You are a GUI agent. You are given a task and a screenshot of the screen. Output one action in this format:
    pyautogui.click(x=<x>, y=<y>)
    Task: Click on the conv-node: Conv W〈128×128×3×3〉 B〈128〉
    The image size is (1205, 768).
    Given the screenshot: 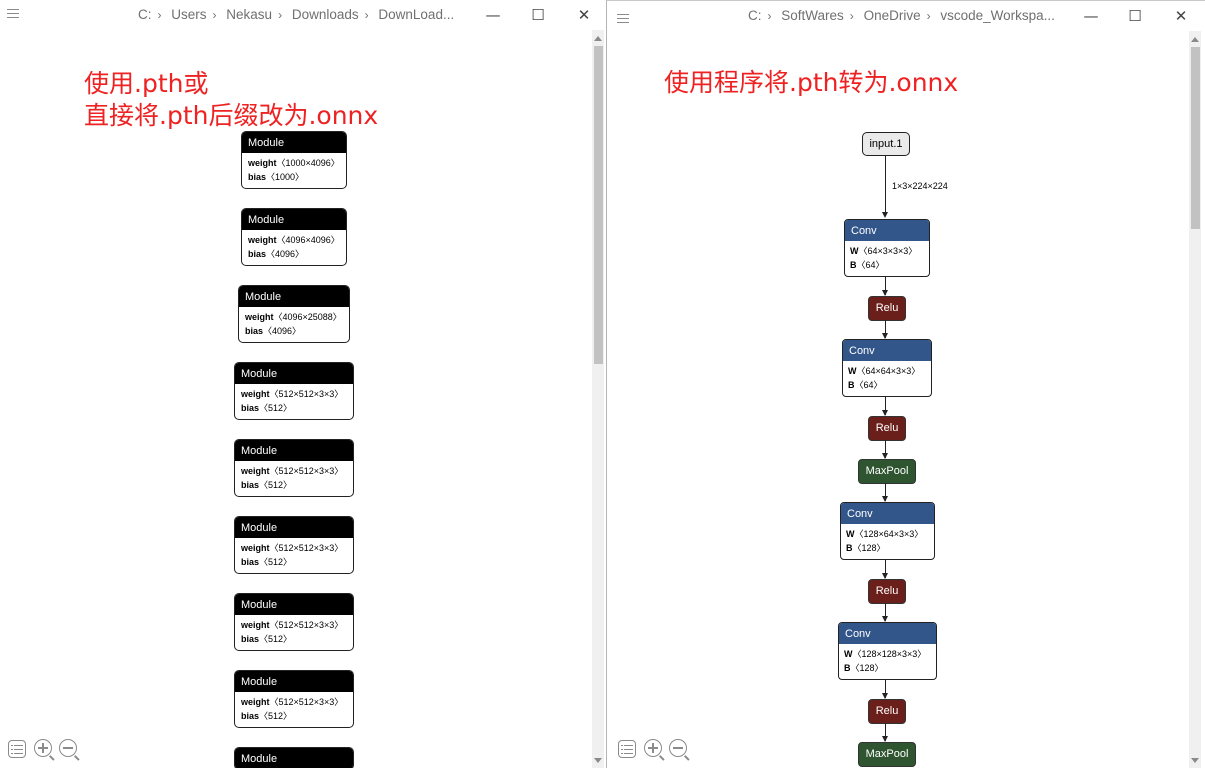 What is the action you would take?
    pyautogui.click(x=887, y=651)
    